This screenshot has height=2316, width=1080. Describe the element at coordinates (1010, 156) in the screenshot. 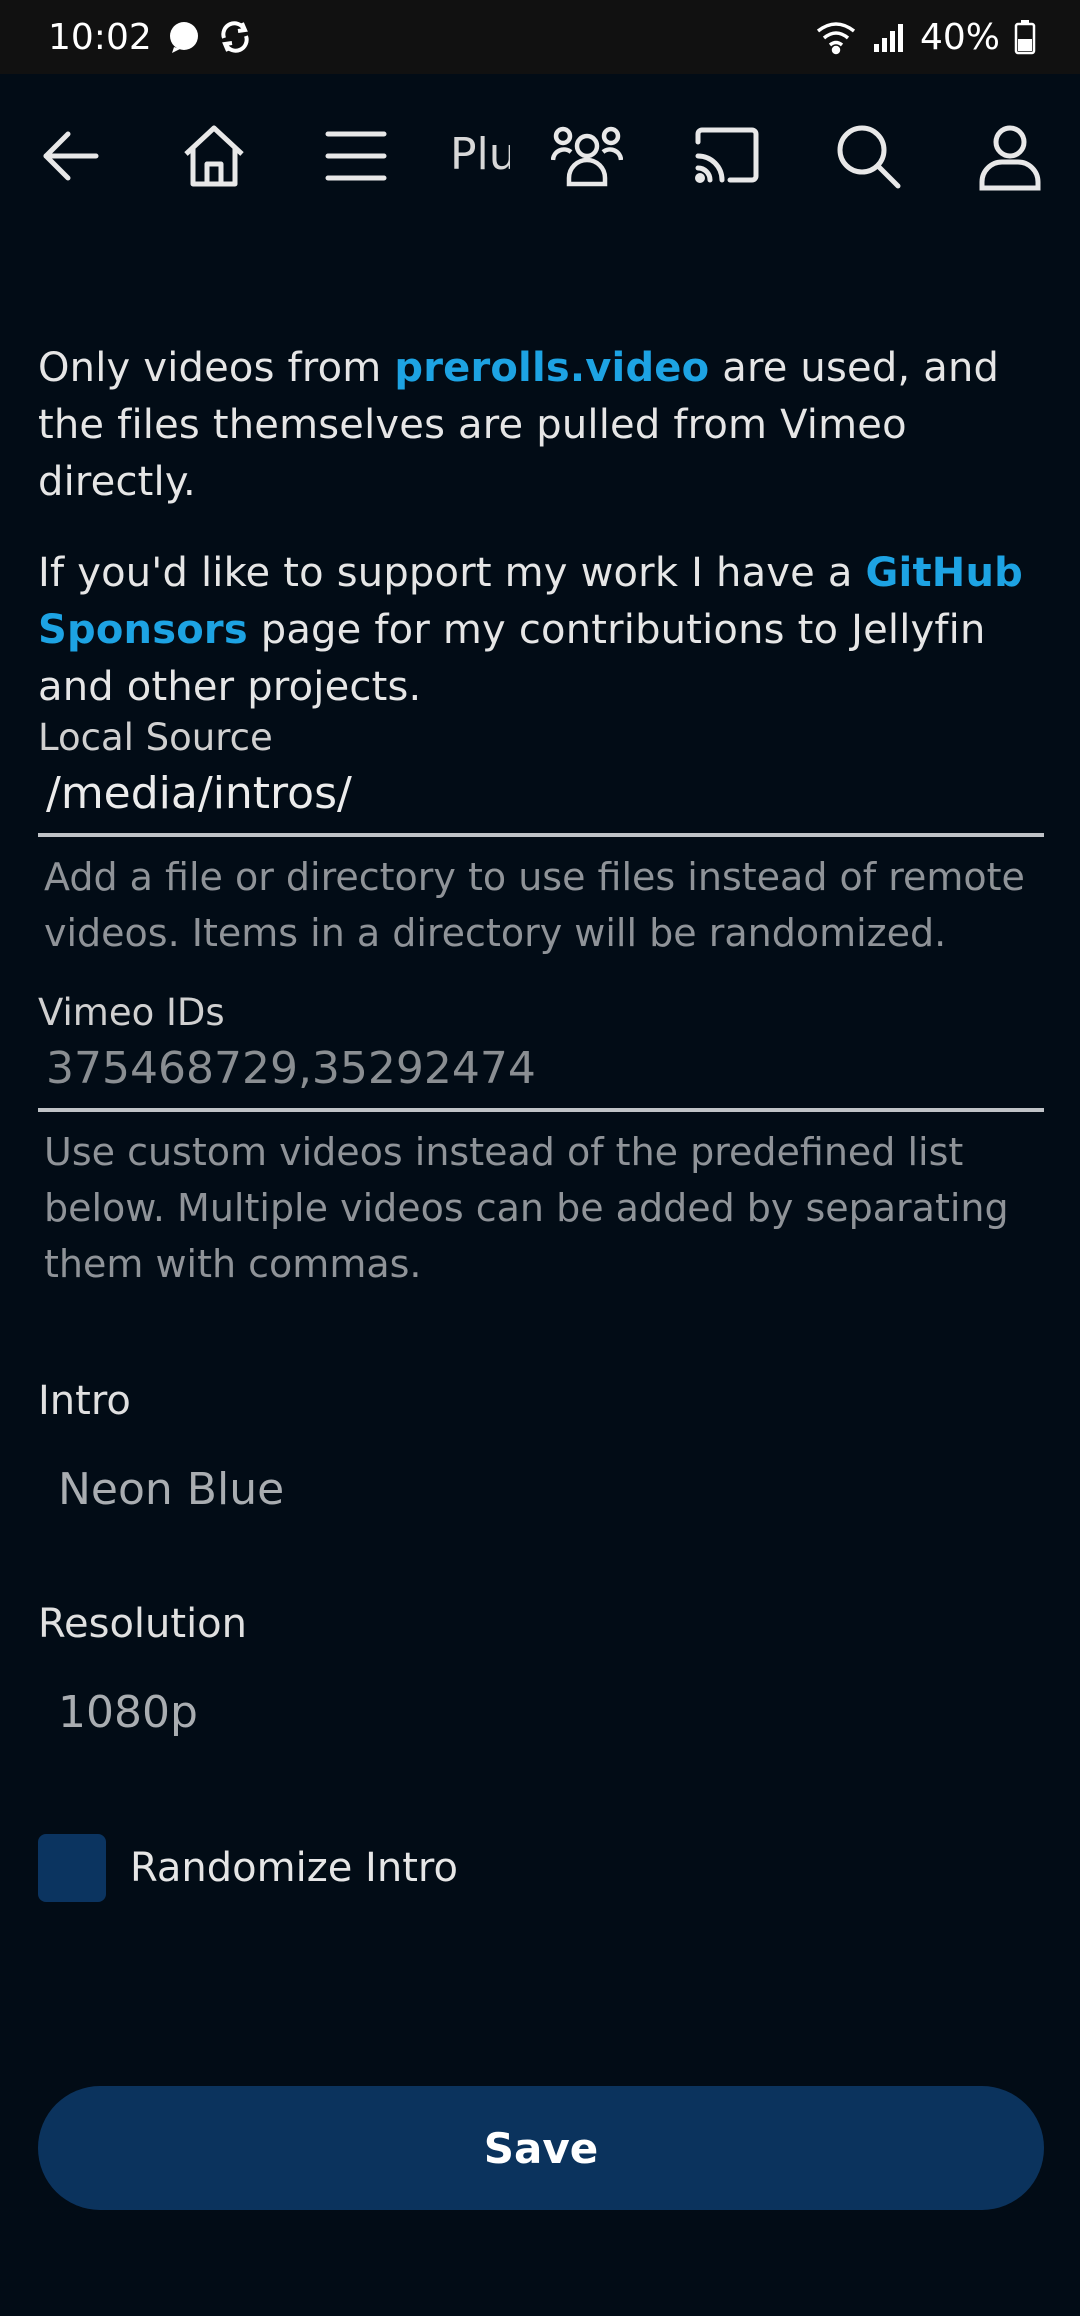

I see `user-icon` at that location.